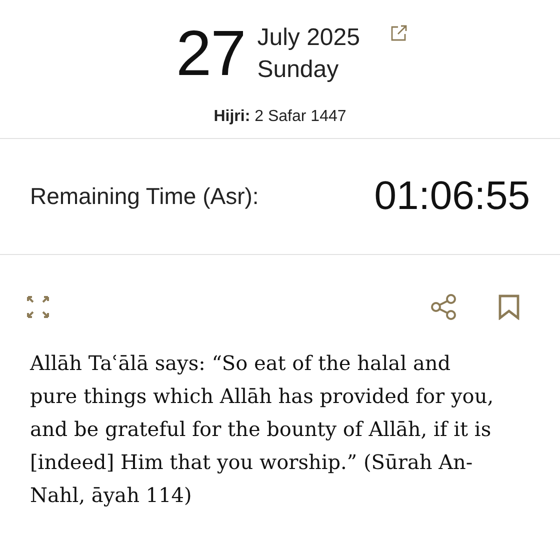 Image resolution: width=560 pixels, height=560 pixels. I want to click on external-link-icon, so click(399, 33).